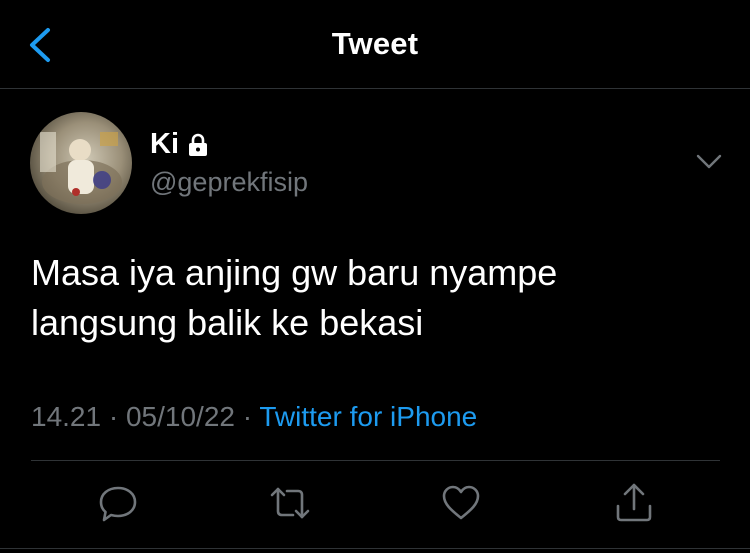  I want to click on tweet-source-link: Twitter for iPhone, so click(368, 416).